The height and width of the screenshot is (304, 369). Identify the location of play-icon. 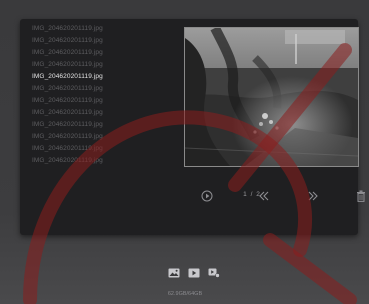
(207, 196).